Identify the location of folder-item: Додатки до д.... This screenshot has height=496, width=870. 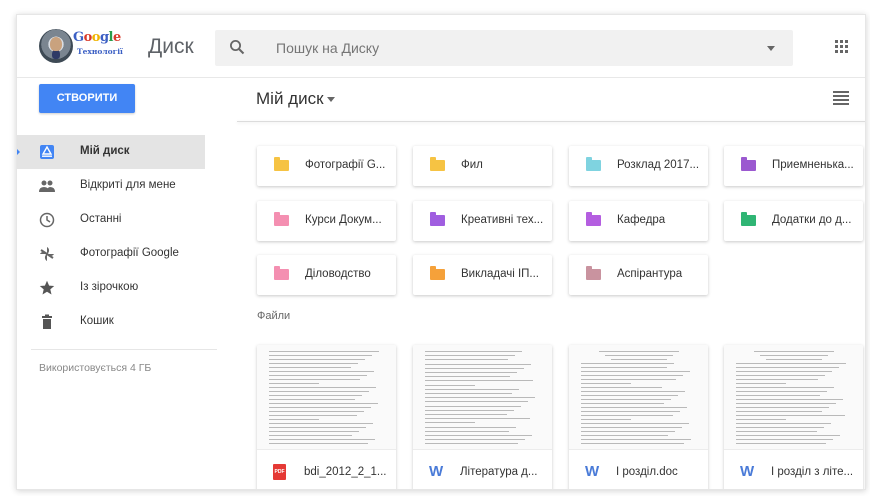
(793, 221).